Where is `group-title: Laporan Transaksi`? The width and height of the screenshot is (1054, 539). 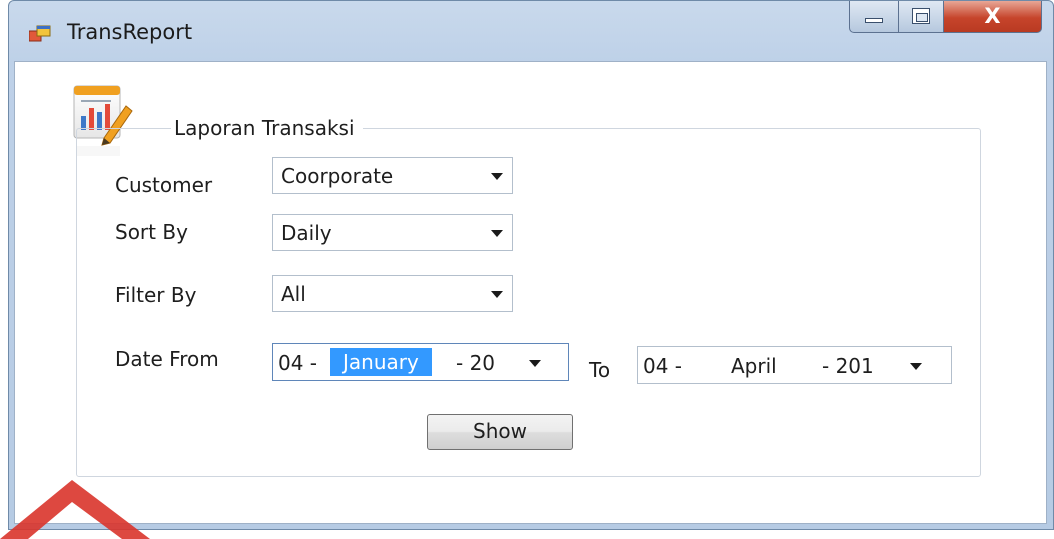
group-title: Laporan Transaksi is located at coordinates (267, 128).